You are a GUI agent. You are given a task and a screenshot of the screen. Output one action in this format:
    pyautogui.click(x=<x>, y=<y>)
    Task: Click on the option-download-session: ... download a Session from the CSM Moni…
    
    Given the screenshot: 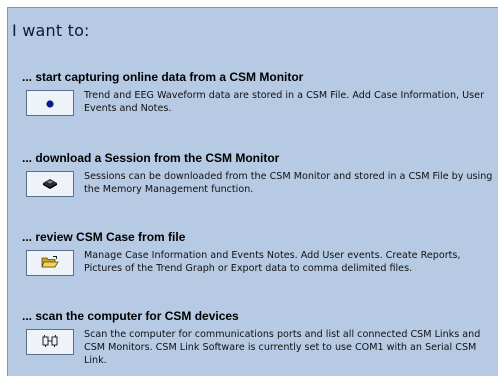 What is the action you would take?
    pyautogui.click(x=260, y=176)
    